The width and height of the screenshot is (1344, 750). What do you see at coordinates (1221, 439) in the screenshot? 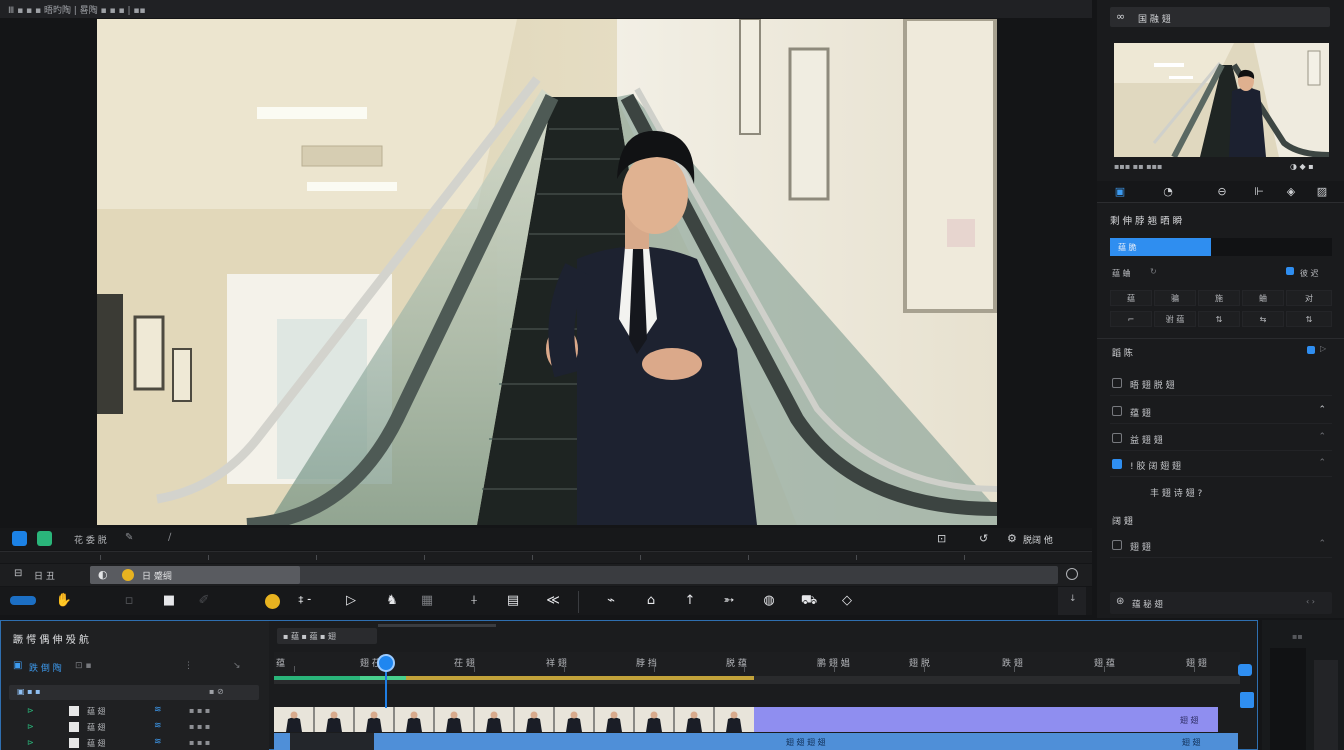
I see `list-item: 益 翅 翅 ⌃` at bounding box center [1221, 439].